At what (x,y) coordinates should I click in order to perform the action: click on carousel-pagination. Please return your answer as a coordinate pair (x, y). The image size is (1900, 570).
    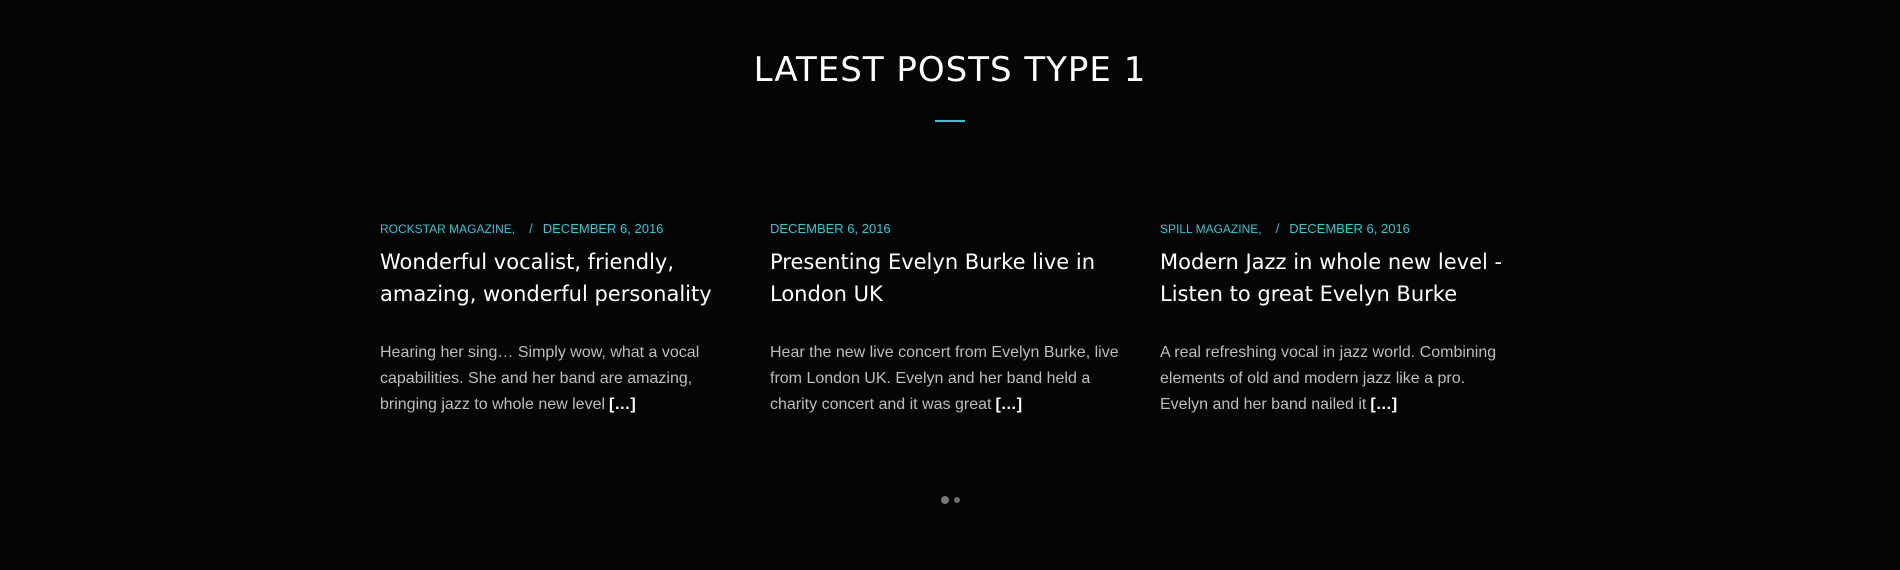
    Looking at the image, I should click on (950, 500).